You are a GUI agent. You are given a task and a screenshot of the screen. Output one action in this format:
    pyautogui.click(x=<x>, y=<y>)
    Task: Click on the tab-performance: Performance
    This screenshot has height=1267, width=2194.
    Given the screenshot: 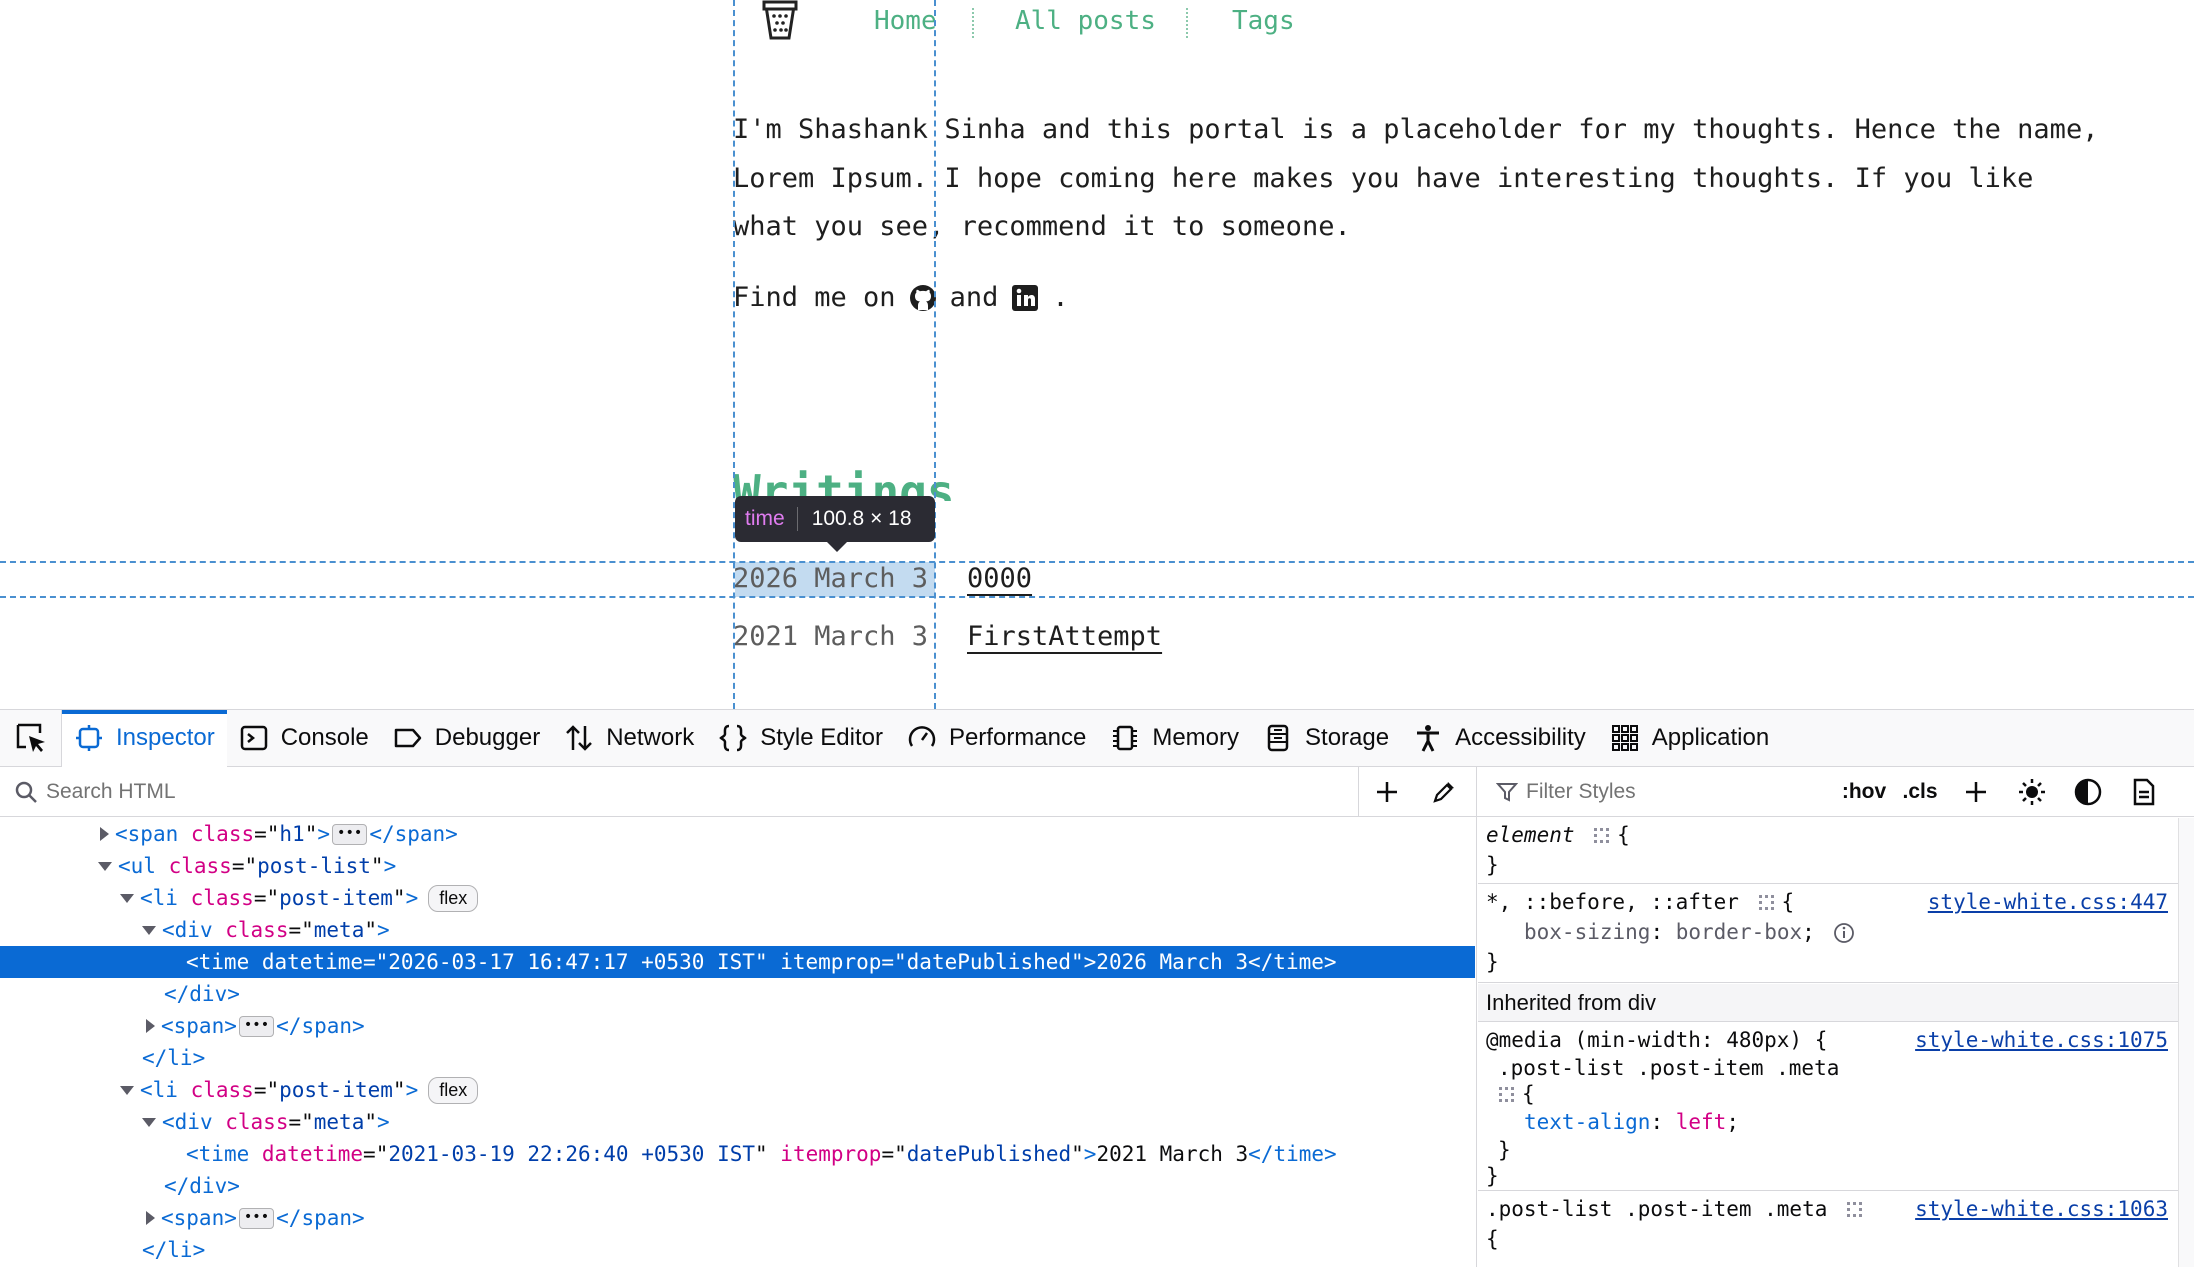 What is the action you would take?
    pyautogui.click(x=996, y=738)
    